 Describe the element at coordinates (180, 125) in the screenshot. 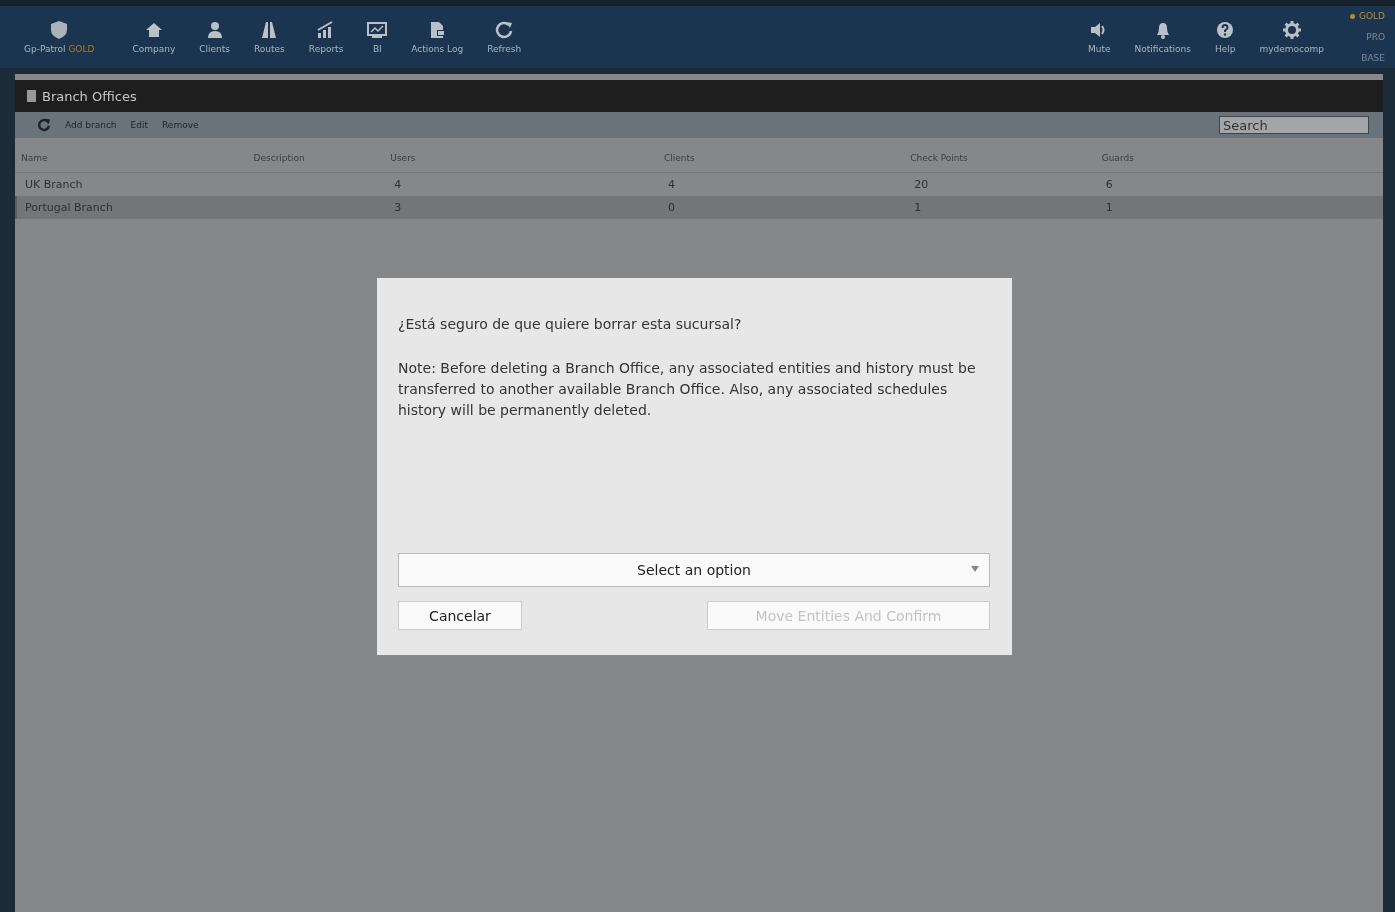

I see `toolbar-button: Remove` at that location.